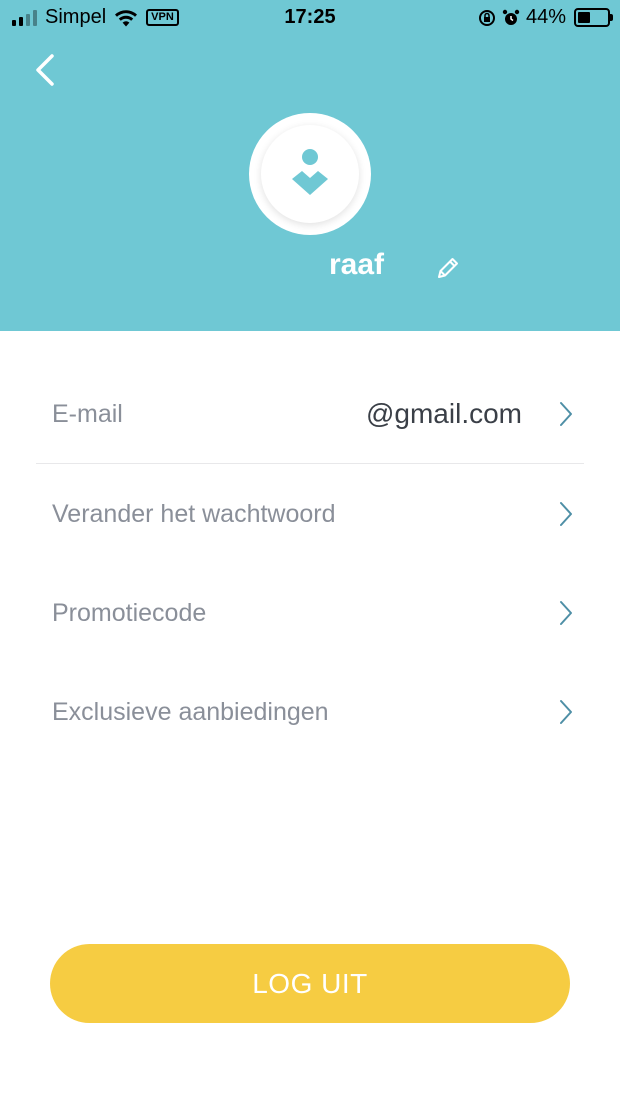 The image size is (620, 1103). I want to click on battery-icon, so click(593, 17).